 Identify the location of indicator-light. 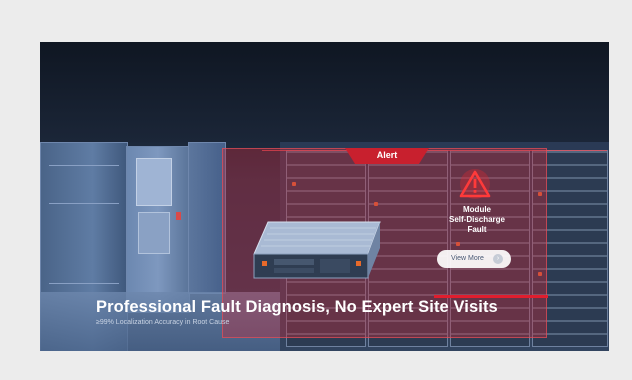
(178, 216).